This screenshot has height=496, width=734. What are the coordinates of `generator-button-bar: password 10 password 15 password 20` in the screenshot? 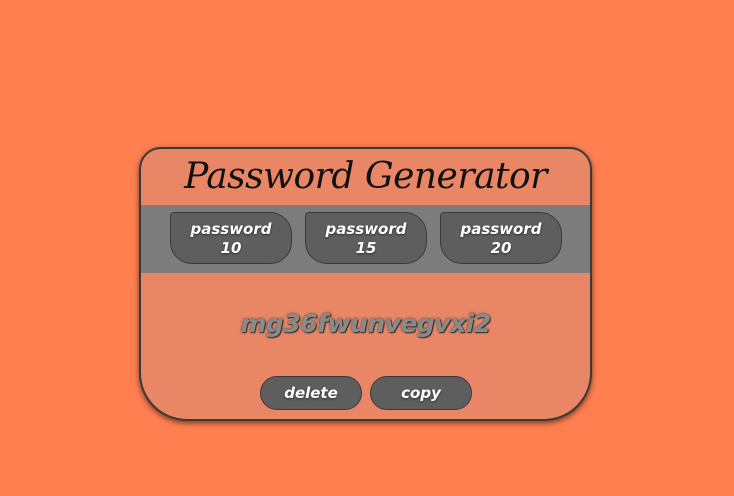 It's located at (365, 239).